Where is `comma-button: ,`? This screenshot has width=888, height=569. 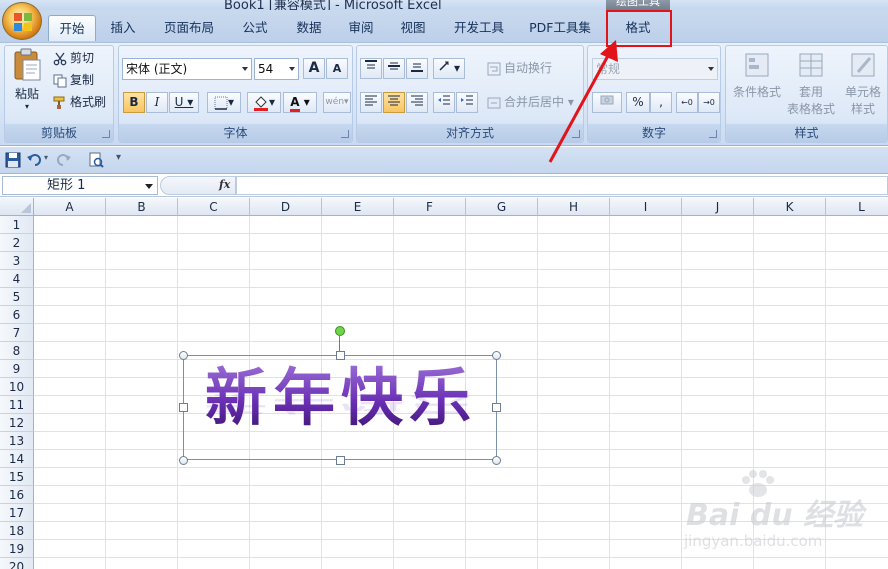
comma-button: , is located at coordinates (661, 102).